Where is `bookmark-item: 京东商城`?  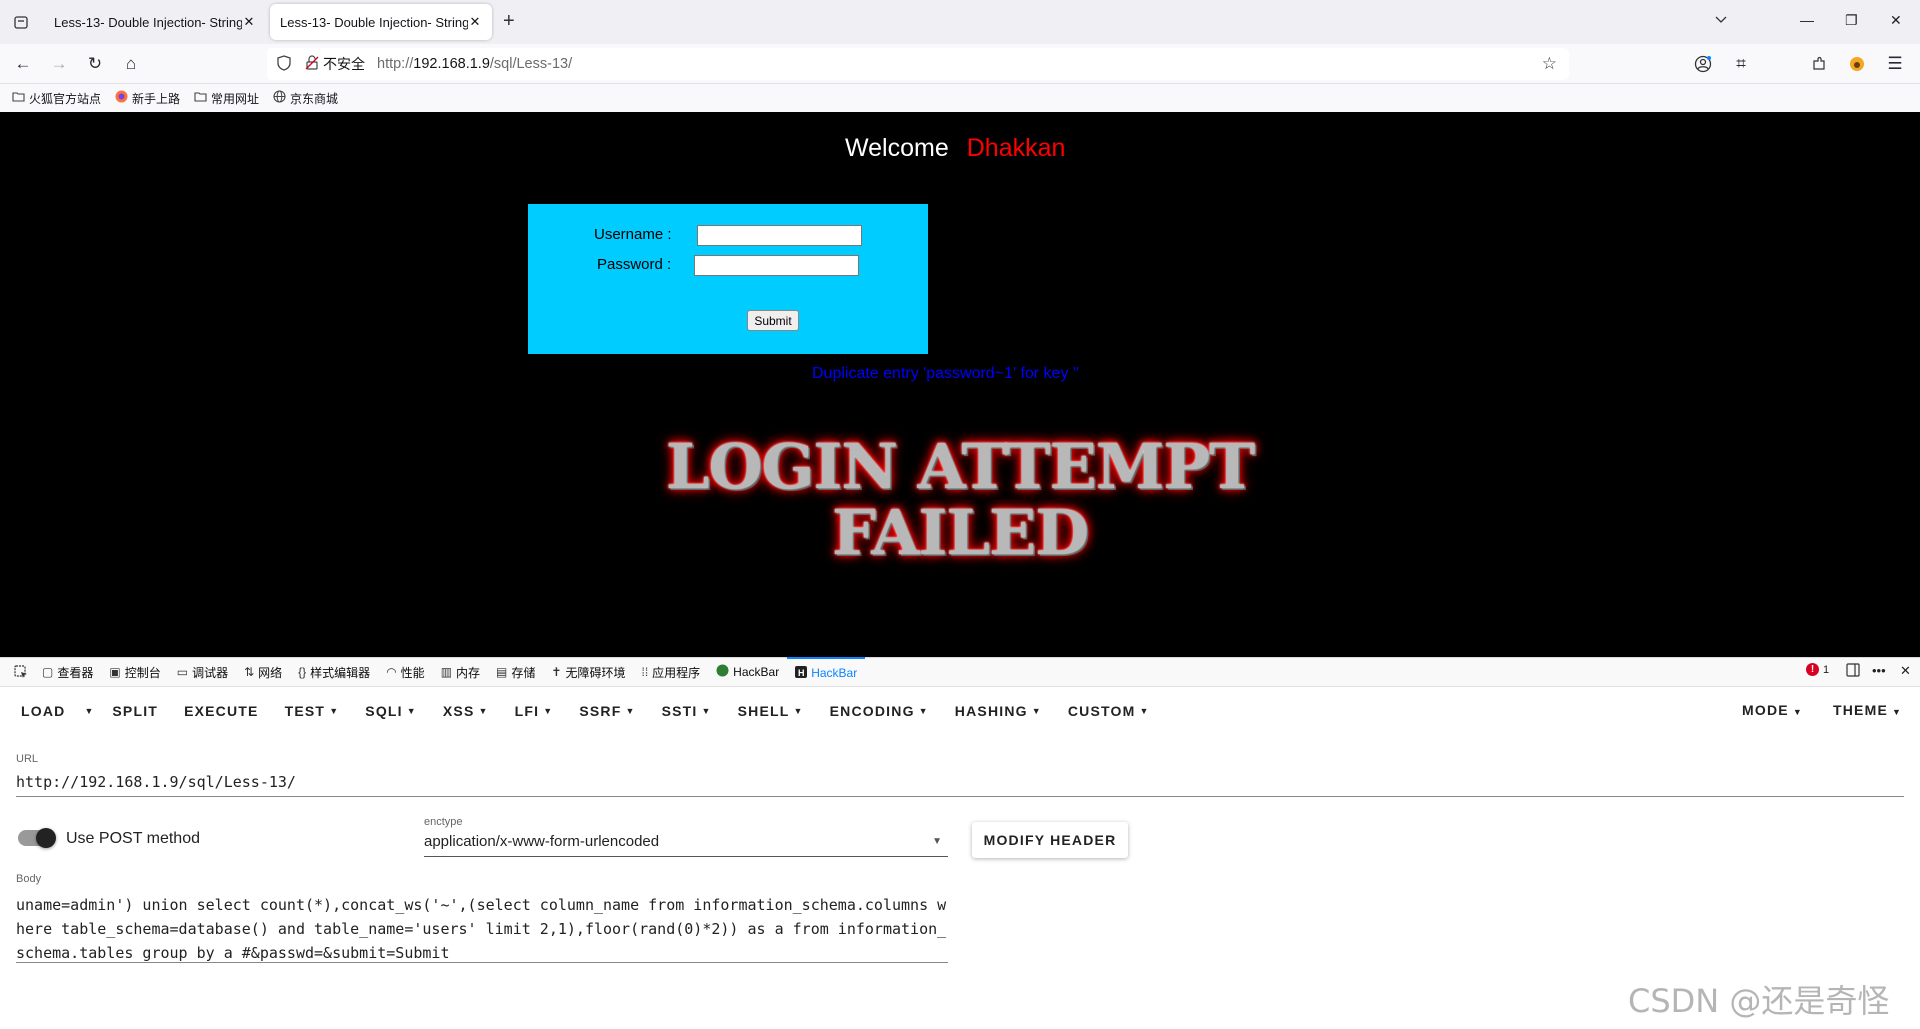 bookmark-item: 京东商城 is located at coordinates (305, 98).